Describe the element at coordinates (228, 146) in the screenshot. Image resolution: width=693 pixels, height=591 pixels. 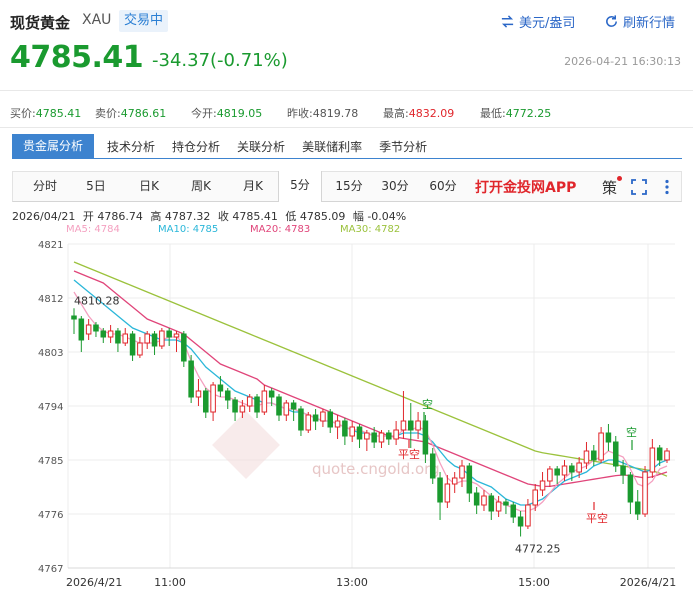
I see `analysis-tabs: 贵金属分析 技术分析 持仓分析 关联分析 美联储利率 季节分析` at that location.